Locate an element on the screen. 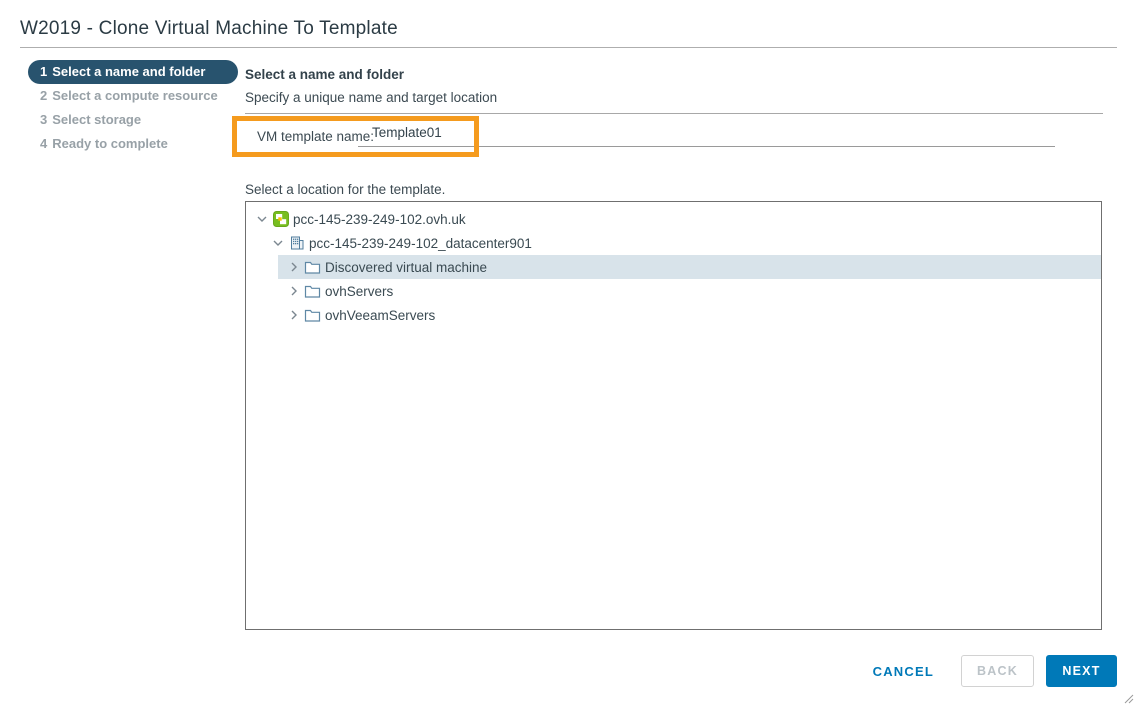 The width and height of the screenshot is (1137, 709). tree-row-label: ovhServers is located at coordinates (359, 291).